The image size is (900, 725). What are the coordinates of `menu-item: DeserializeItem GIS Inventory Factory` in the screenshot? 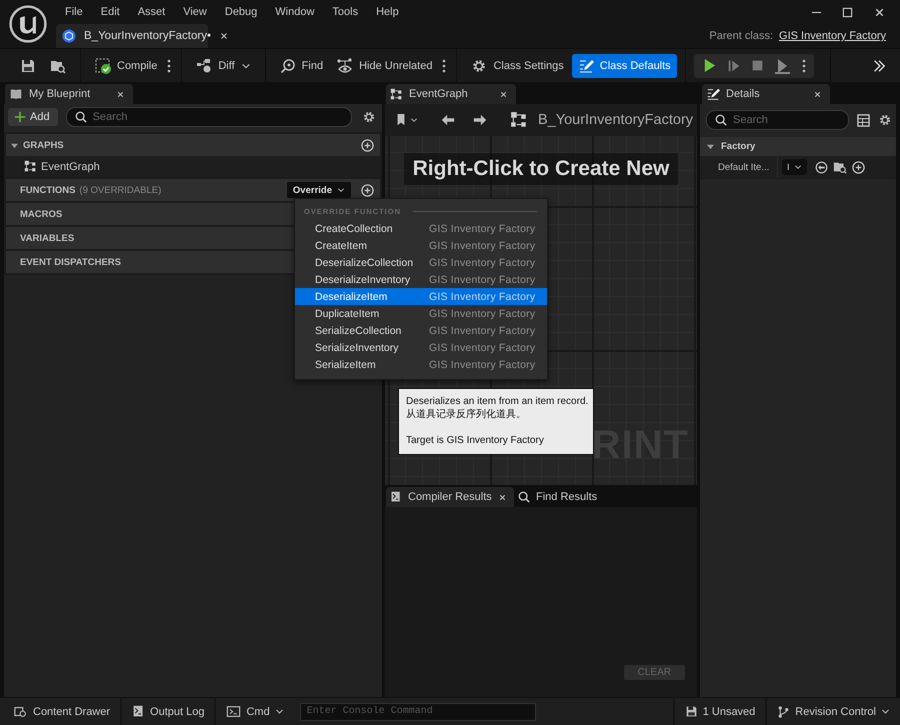 It's located at (421, 296).